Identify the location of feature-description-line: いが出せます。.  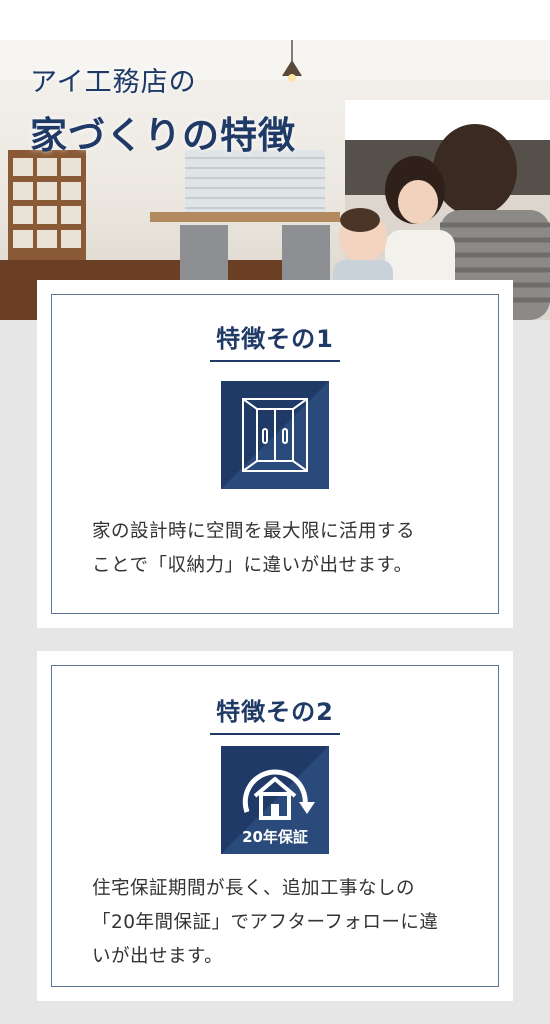
(158, 956).